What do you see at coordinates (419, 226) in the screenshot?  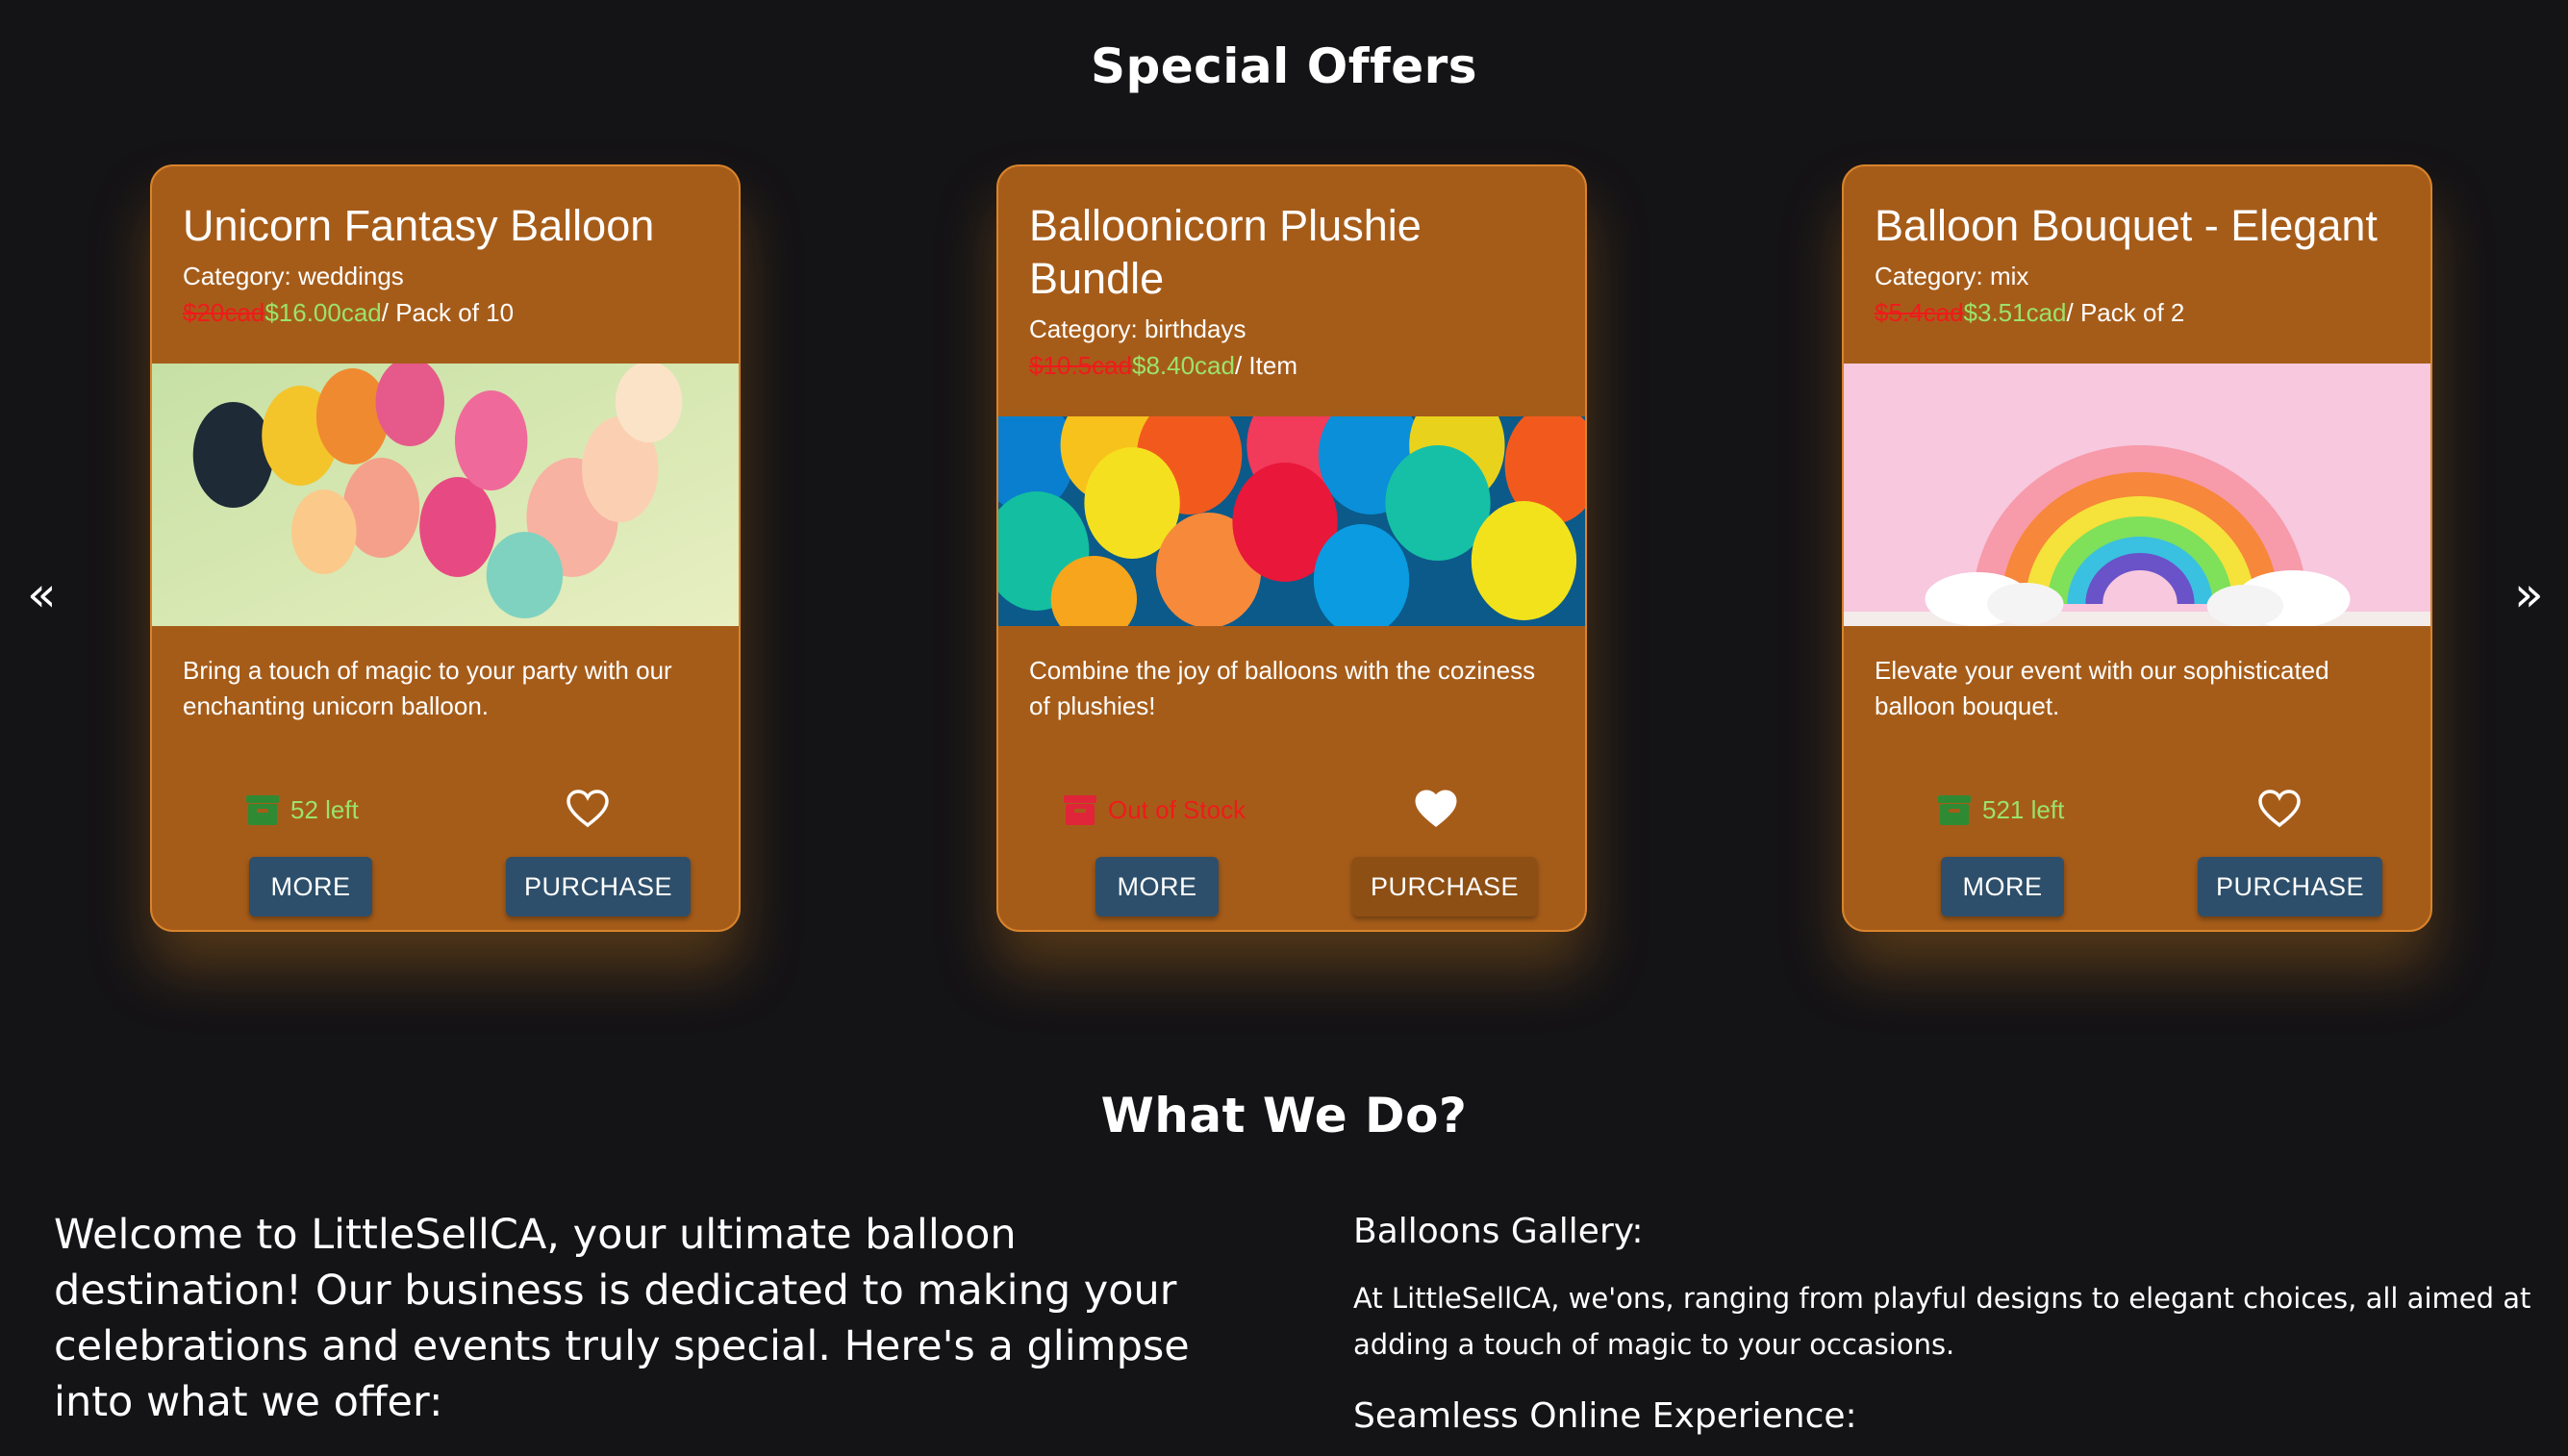 I see `product-title: Unicorn Fantasy Balloon` at bounding box center [419, 226].